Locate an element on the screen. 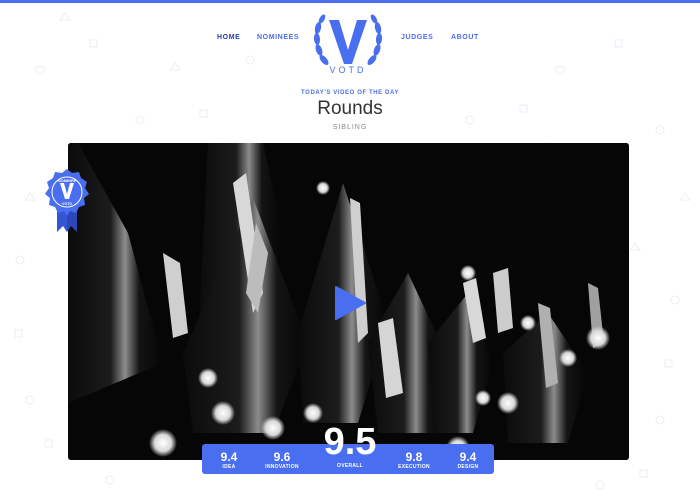 This screenshot has height=500, width=700. score-idea: 9.4 IDEA is located at coordinates (229, 457).